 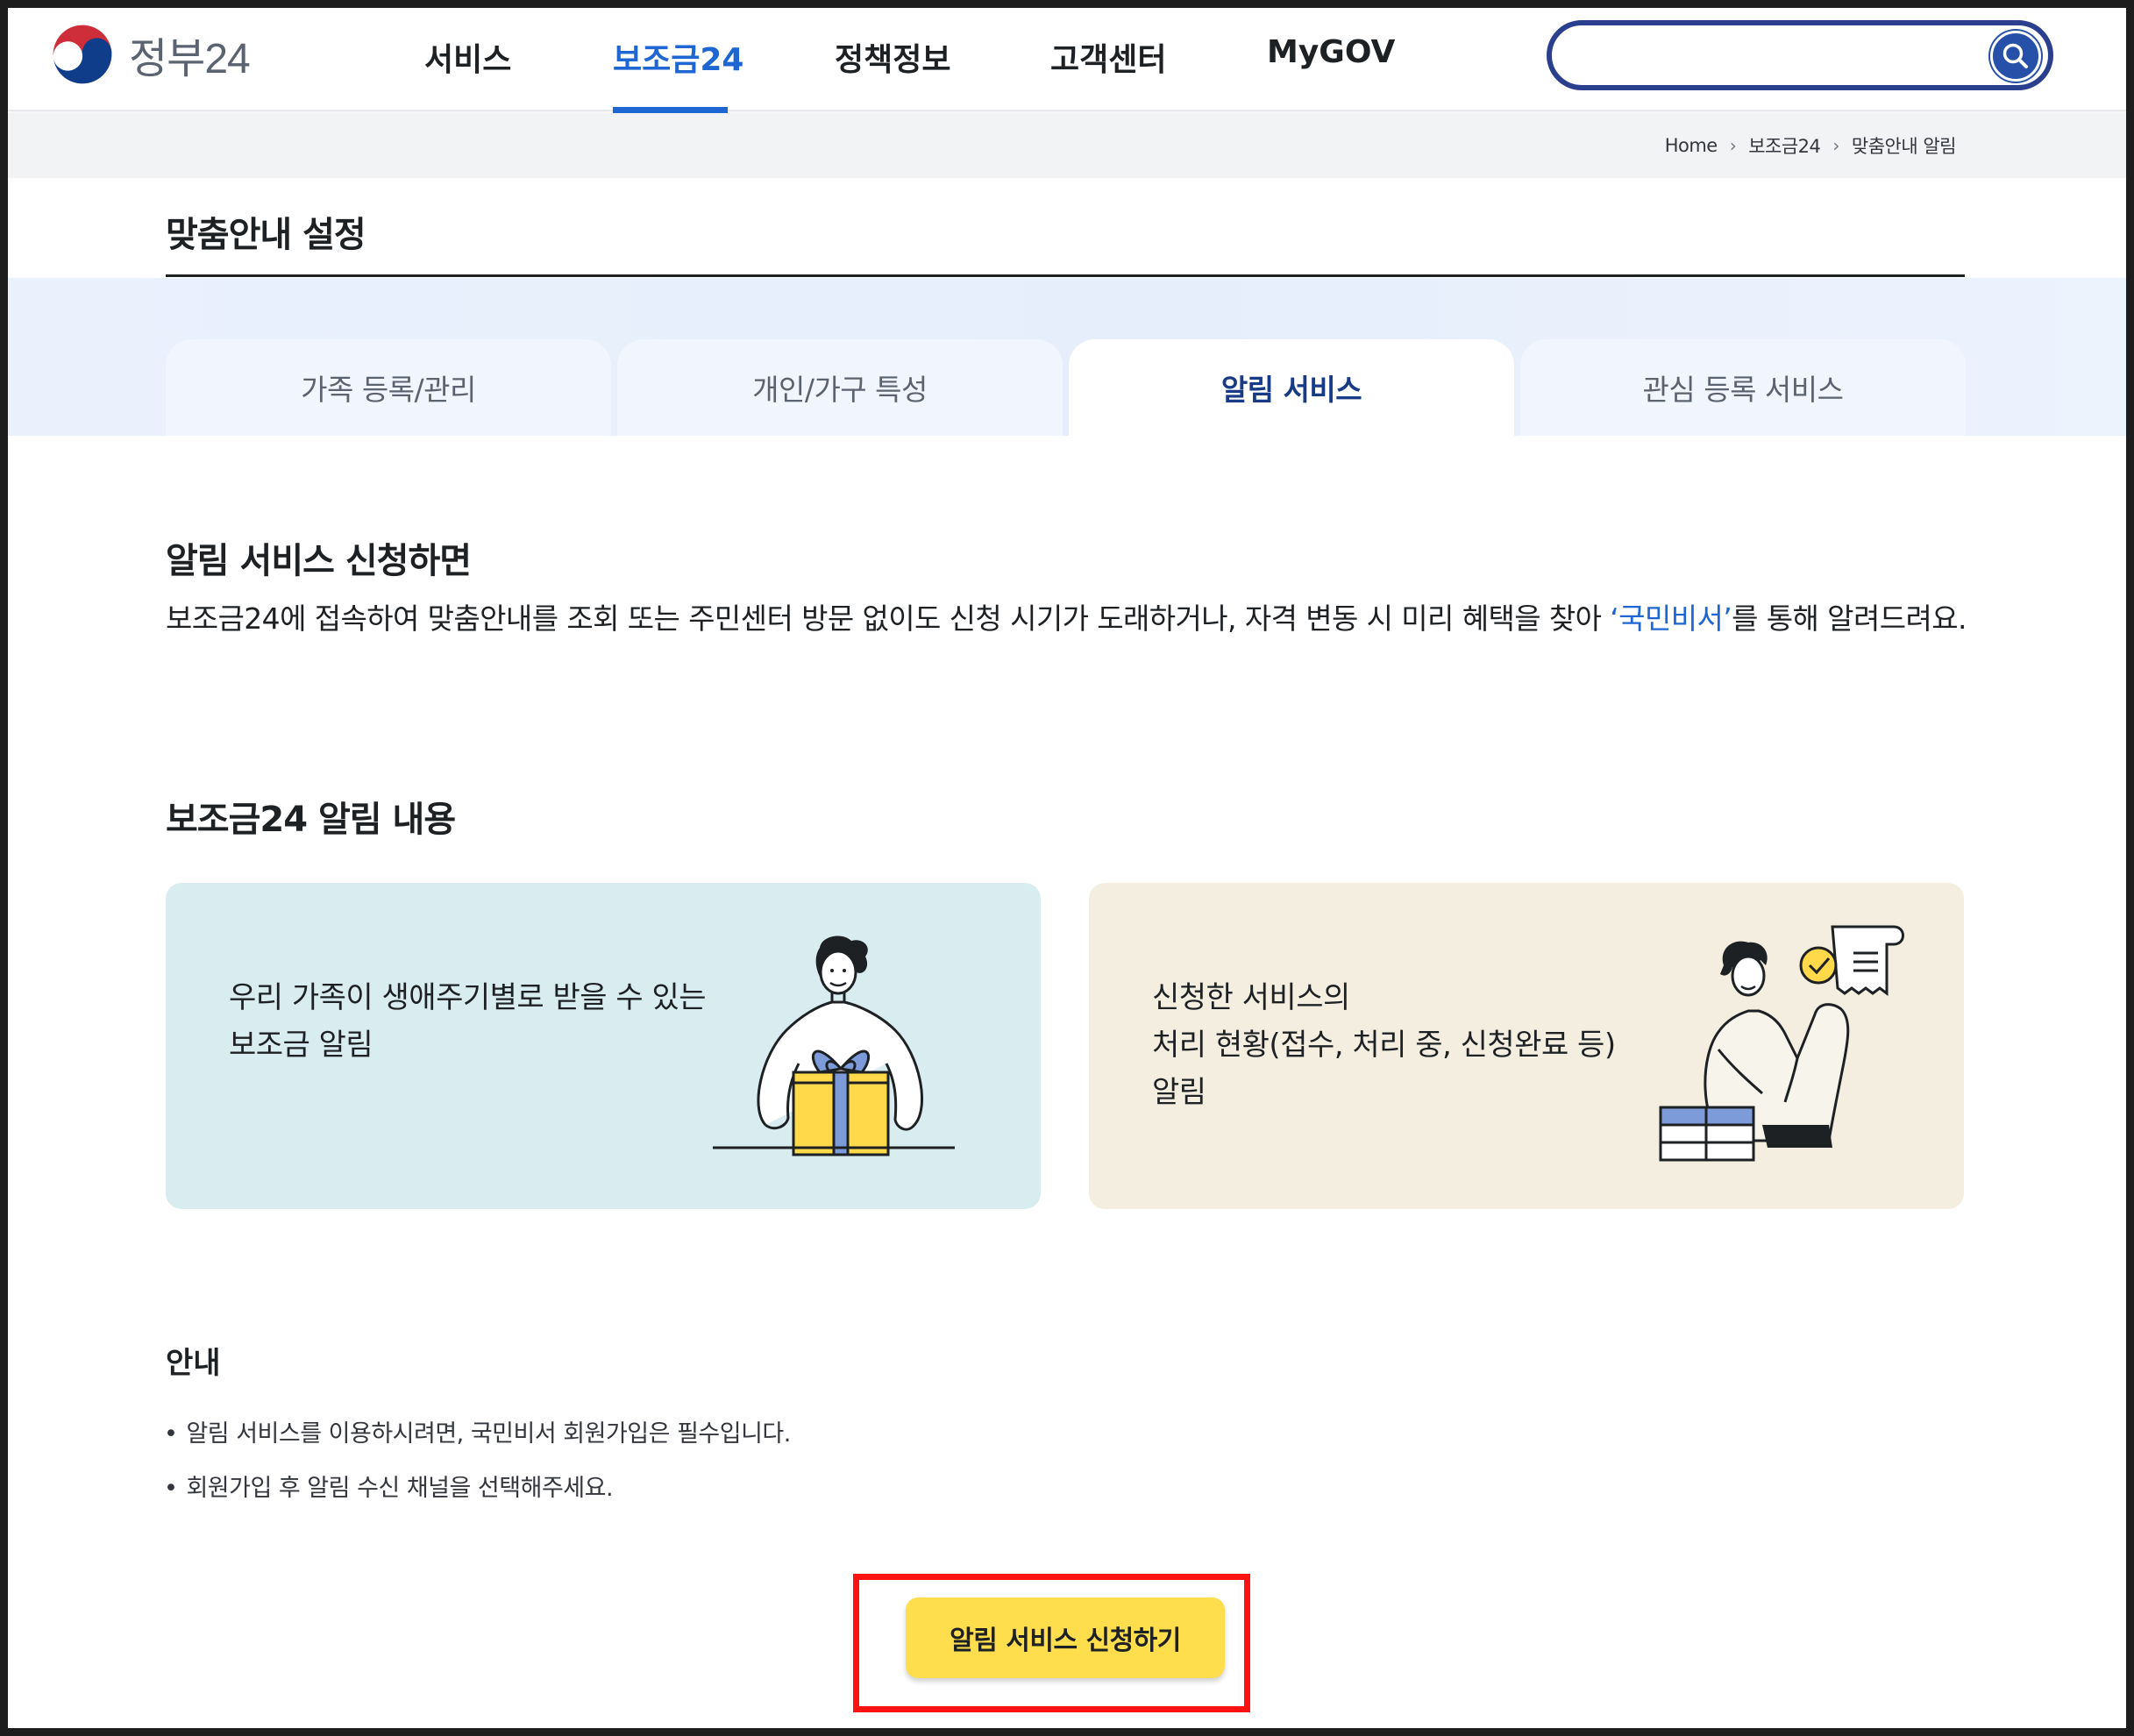 What do you see at coordinates (1384, 1045) in the screenshot?
I see `card-text: 신청한 서비스의 처리 현황(접수, 처리 중, 신청완료 등) 알림` at bounding box center [1384, 1045].